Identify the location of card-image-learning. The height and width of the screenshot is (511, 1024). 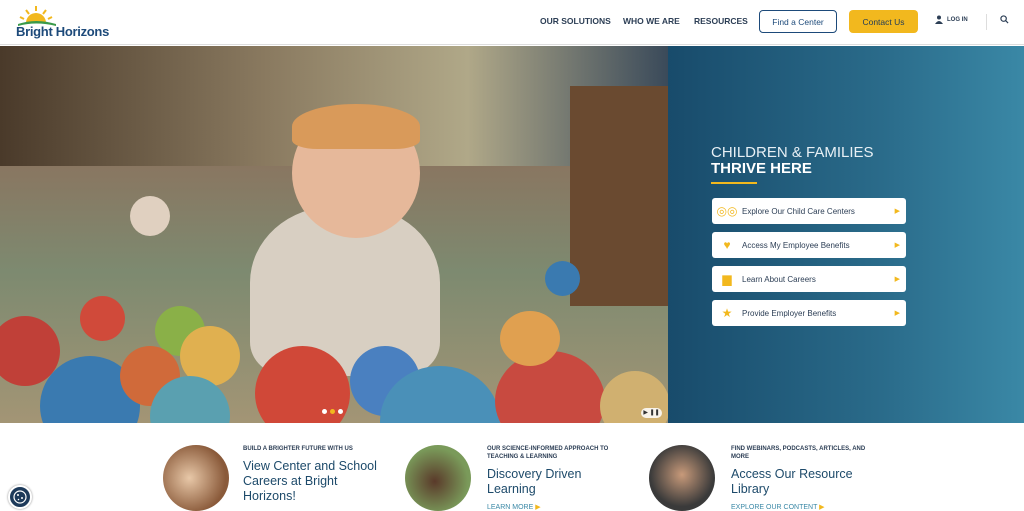
(438, 478).